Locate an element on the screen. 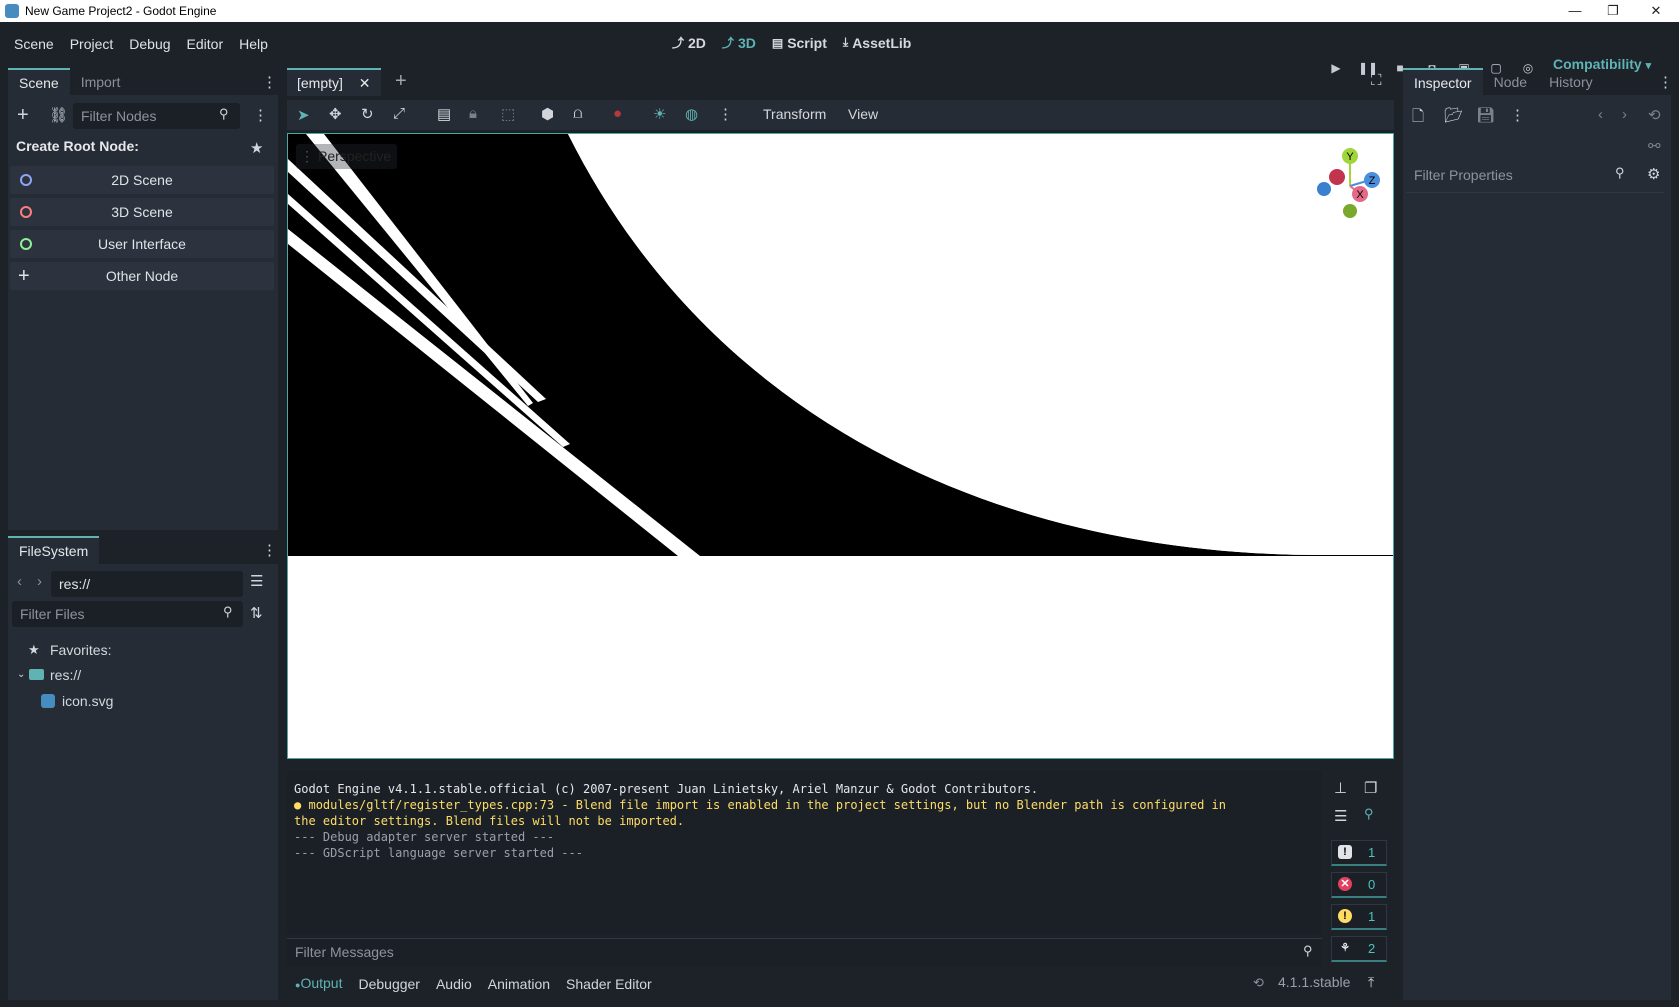  search-toggle-icon: ⚲ is located at coordinates (1369, 814).